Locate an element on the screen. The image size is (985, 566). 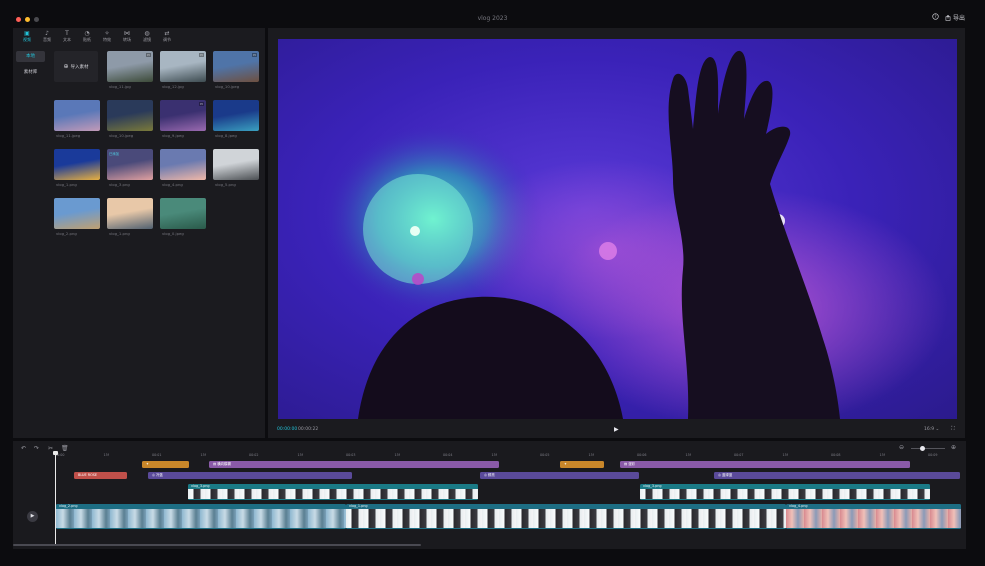
fullscreen-icon: ⛶ is located at coordinates (953, 429).